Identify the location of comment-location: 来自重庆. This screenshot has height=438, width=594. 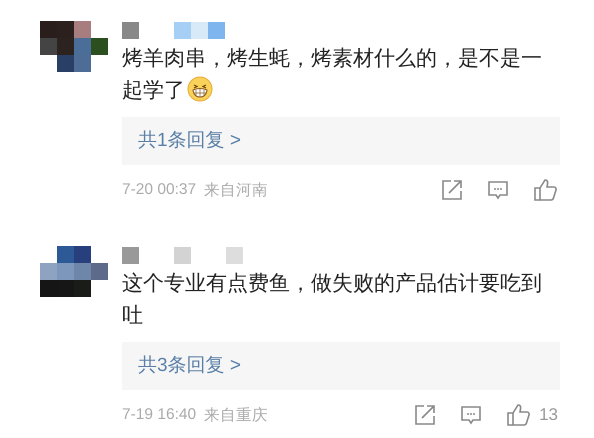
(236, 416).